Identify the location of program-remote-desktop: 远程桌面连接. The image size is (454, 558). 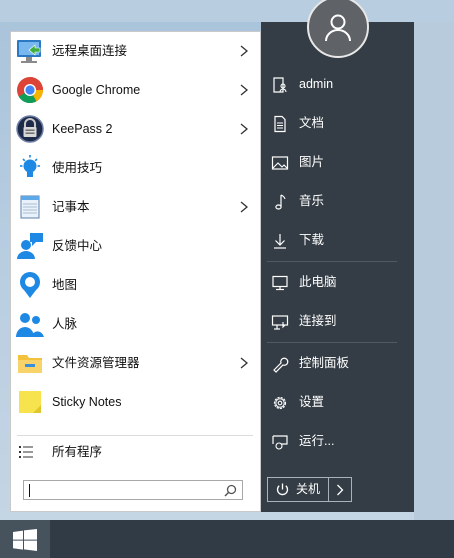
(135, 51).